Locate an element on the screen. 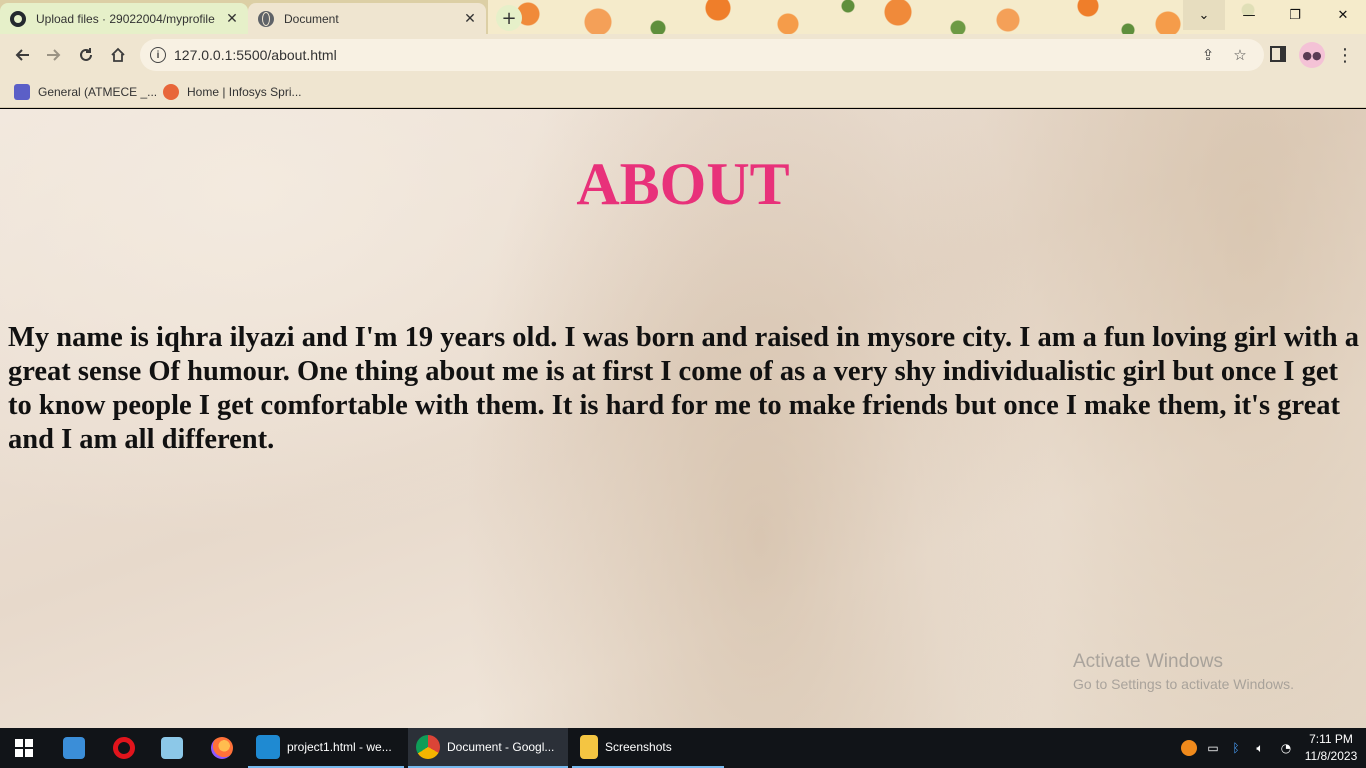  tab-upload-files: Upload files · 29022004/myprofile ✕ is located at coordinates (124, 18).